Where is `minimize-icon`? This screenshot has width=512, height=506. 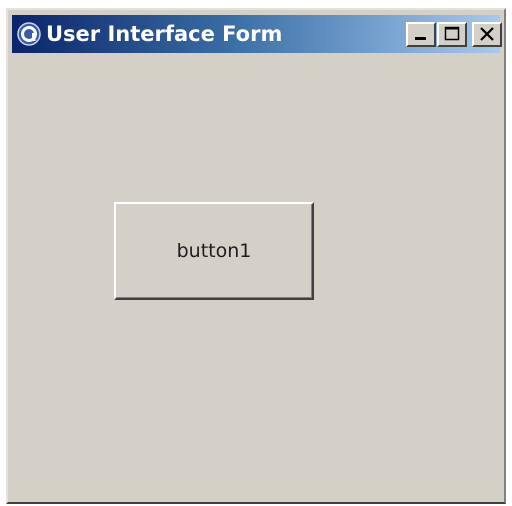
minimize-icon is located at coordinates (420, 38).